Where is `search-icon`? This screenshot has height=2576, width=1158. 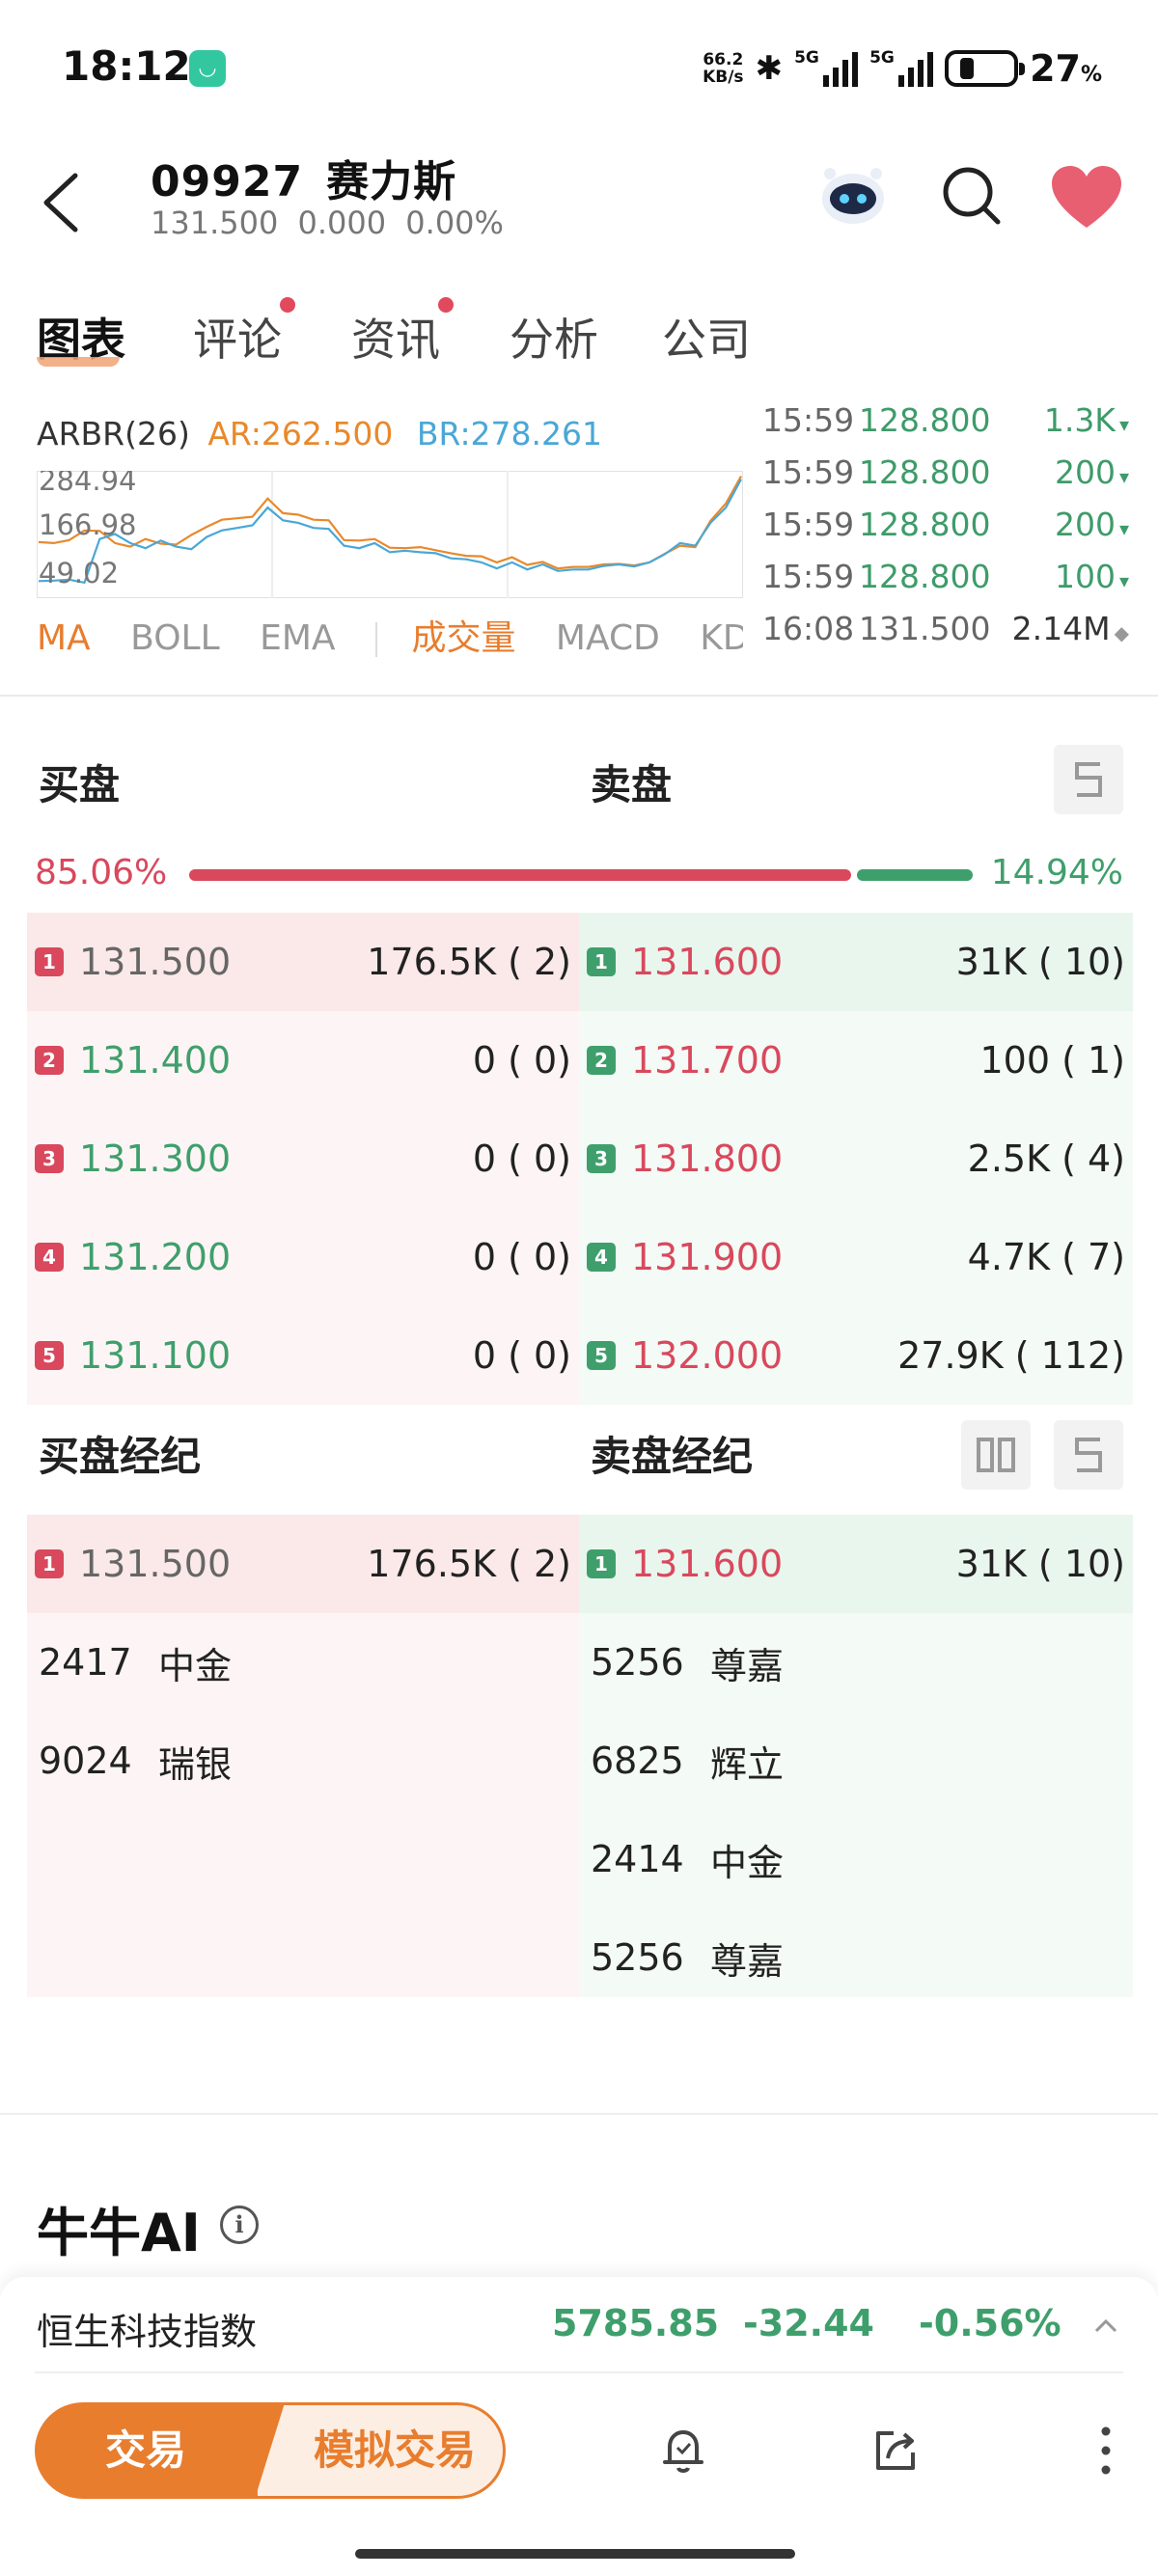
search-icon is located at coordinates (972, 196).